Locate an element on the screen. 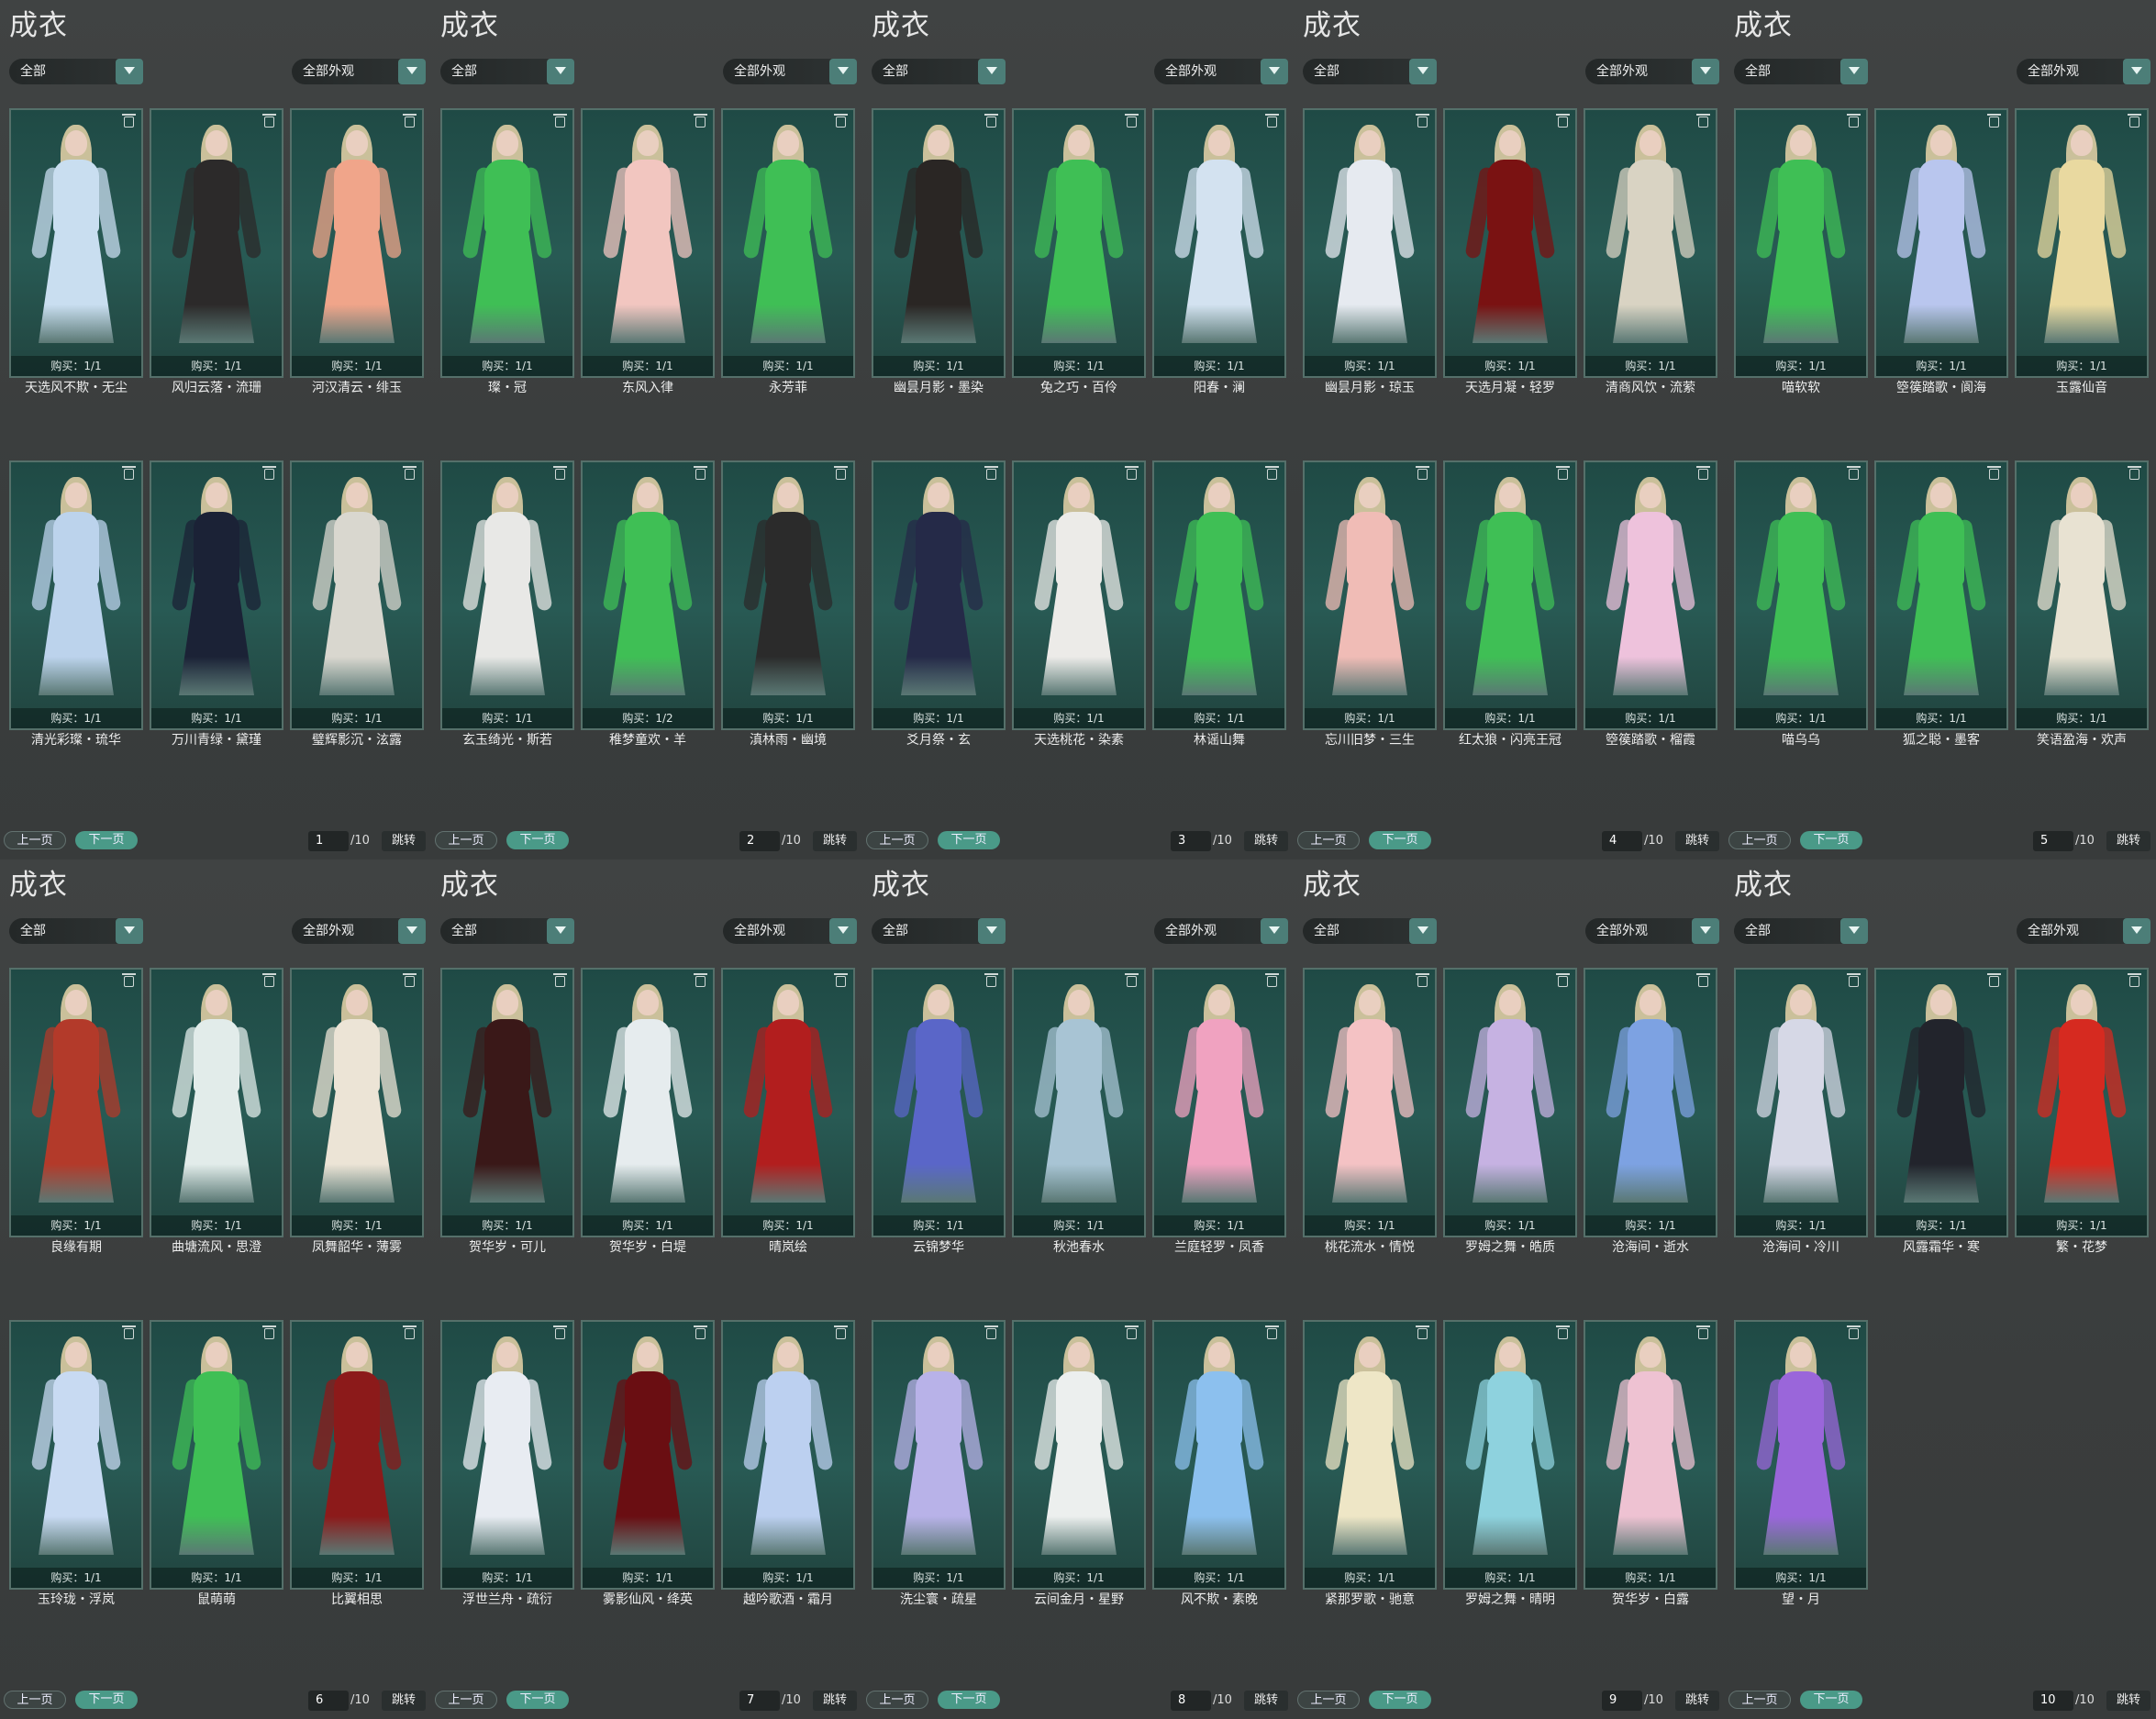 The width and height of the screenshot is (2156, 1719). page-number-input: 8 is located at coordinates (1191, 1701).